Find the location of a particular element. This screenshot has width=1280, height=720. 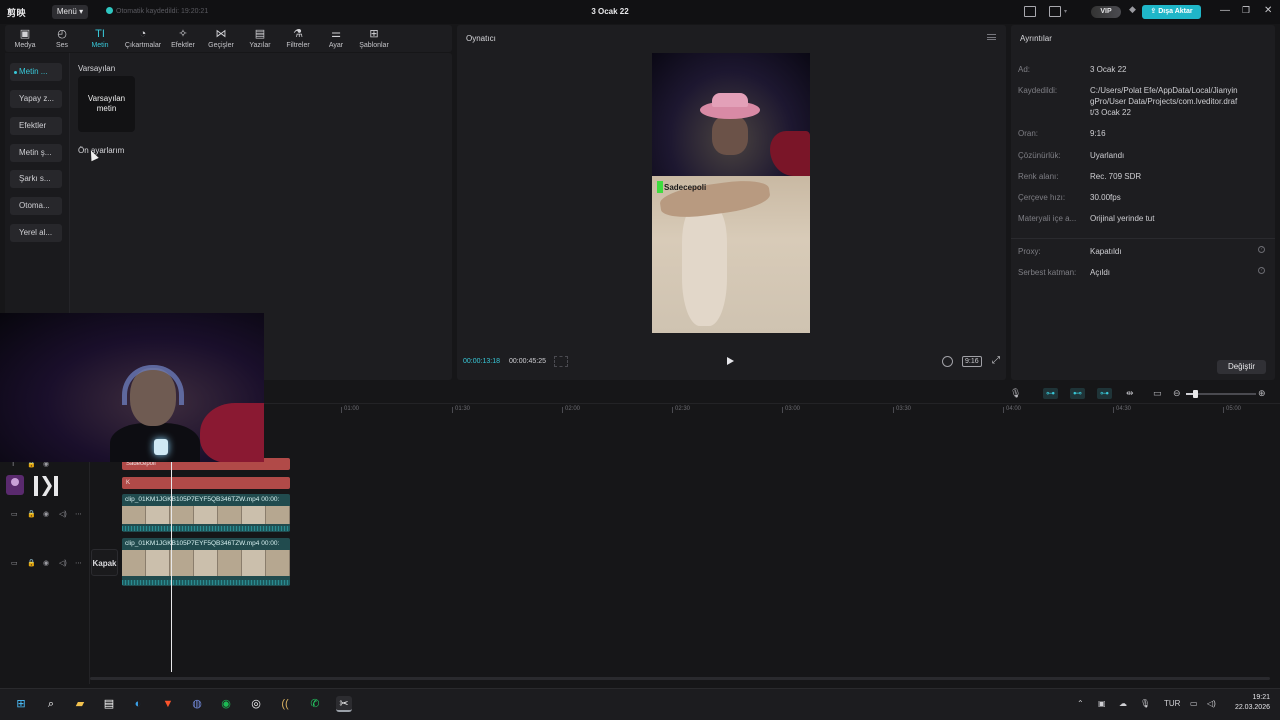

menu-label: Menü is located at coordinates (66, 11).